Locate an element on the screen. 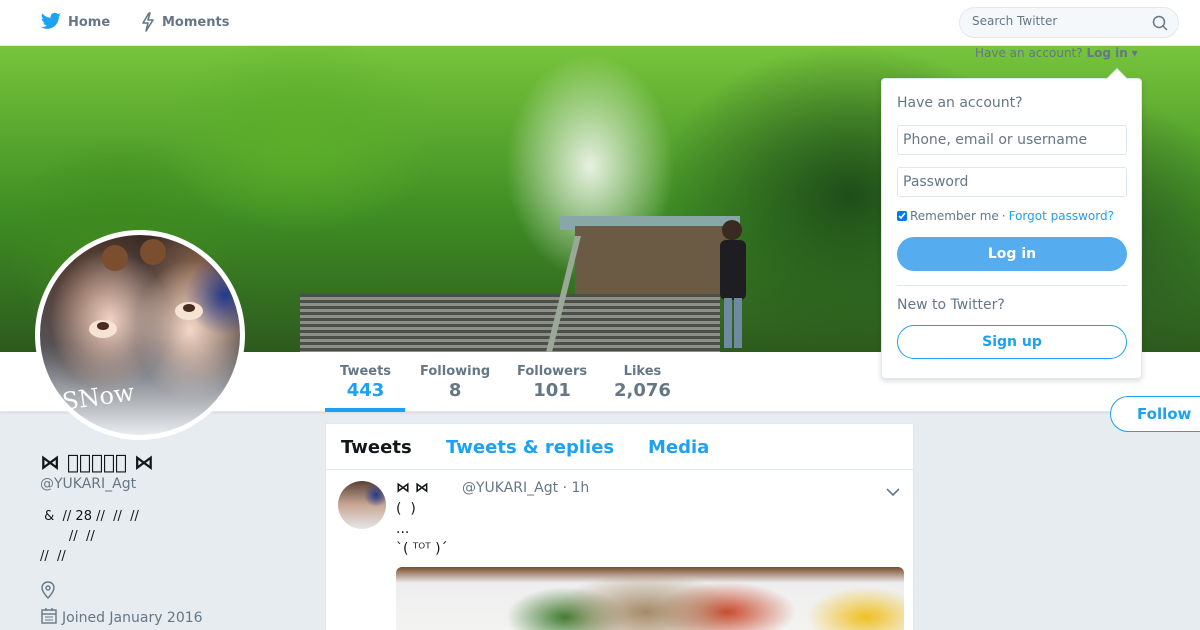 This screenshot has width=1200, height=630. profile-name: ⋈ ﾟﾟﾟﾟﾟ ⋈ is located at coordinates (97, 462).